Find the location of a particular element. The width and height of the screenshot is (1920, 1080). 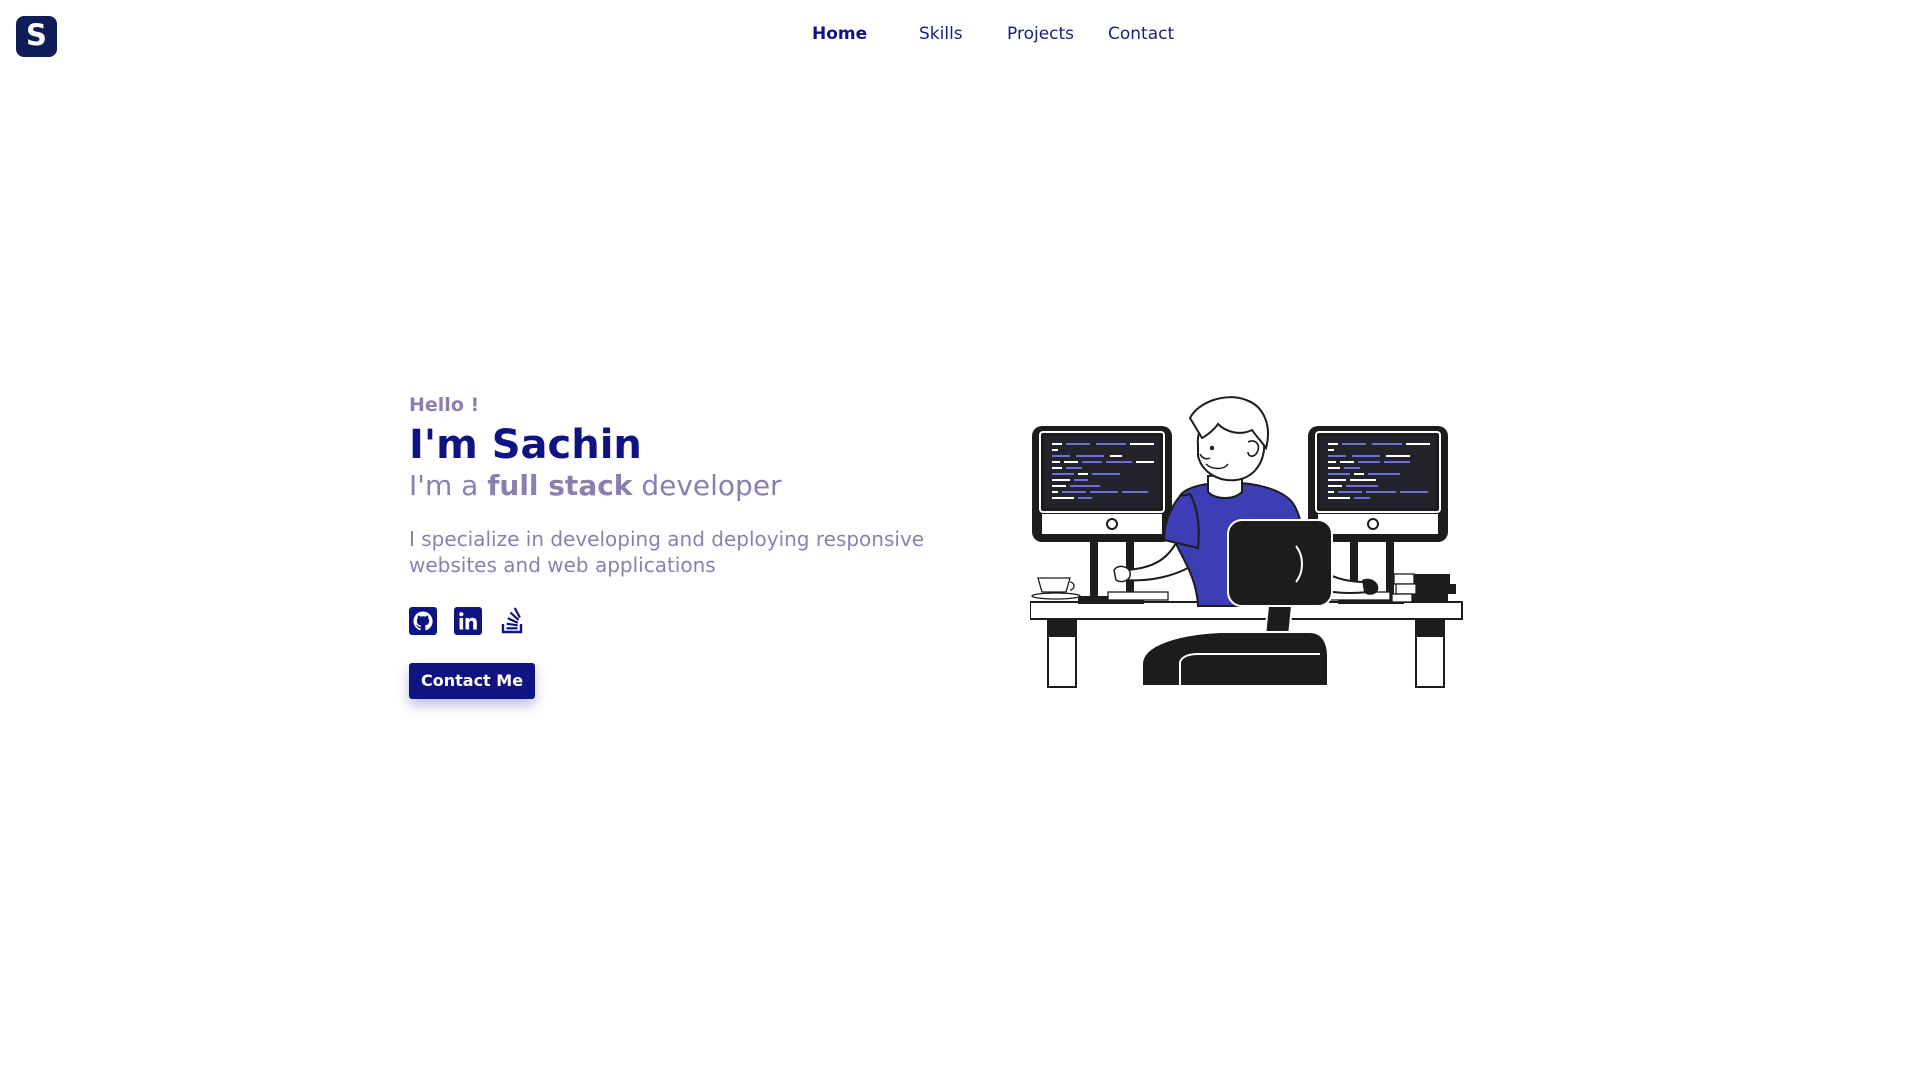

developer-illustration is located at coordinates (1254, 546).